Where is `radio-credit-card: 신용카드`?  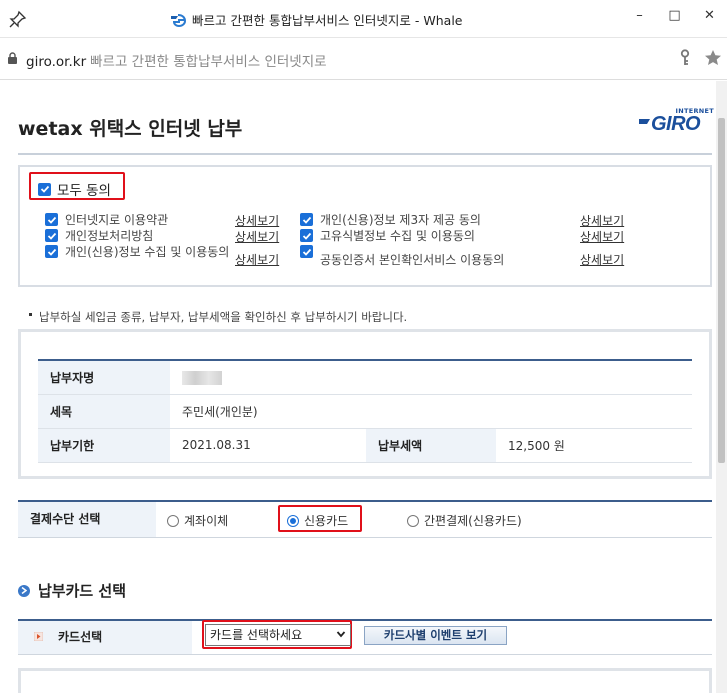 radio-credit-card: 신용카드 is located at coordinates (317, 520).